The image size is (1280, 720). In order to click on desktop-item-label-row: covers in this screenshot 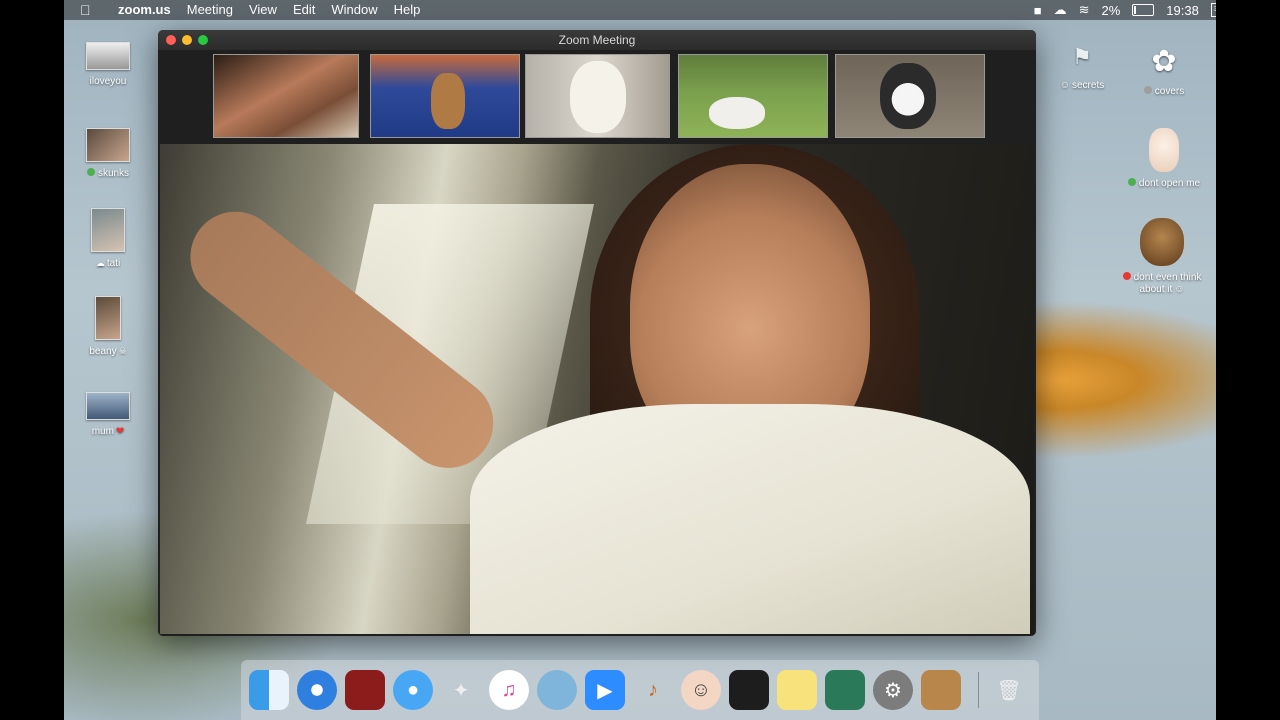, I will do `click(1164, 91)`.